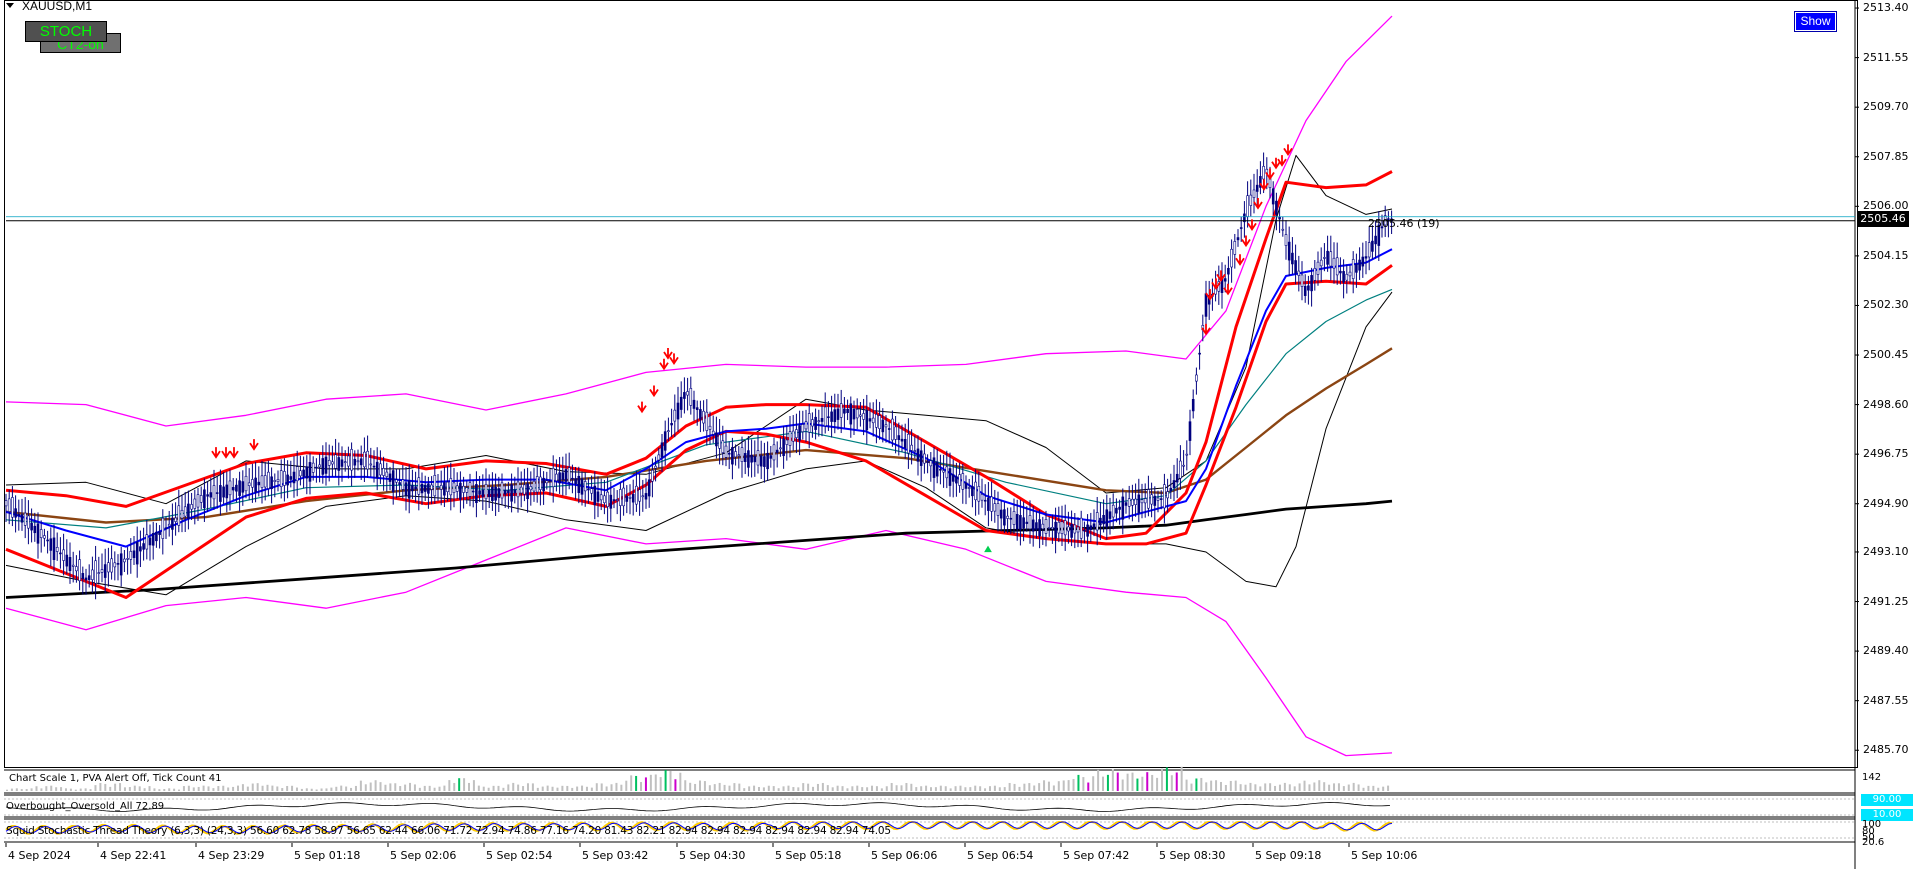 The height and width of the screenshot is (869, 1920). I want to click on y-tick-label: 2494.90, so click(1886, 503).